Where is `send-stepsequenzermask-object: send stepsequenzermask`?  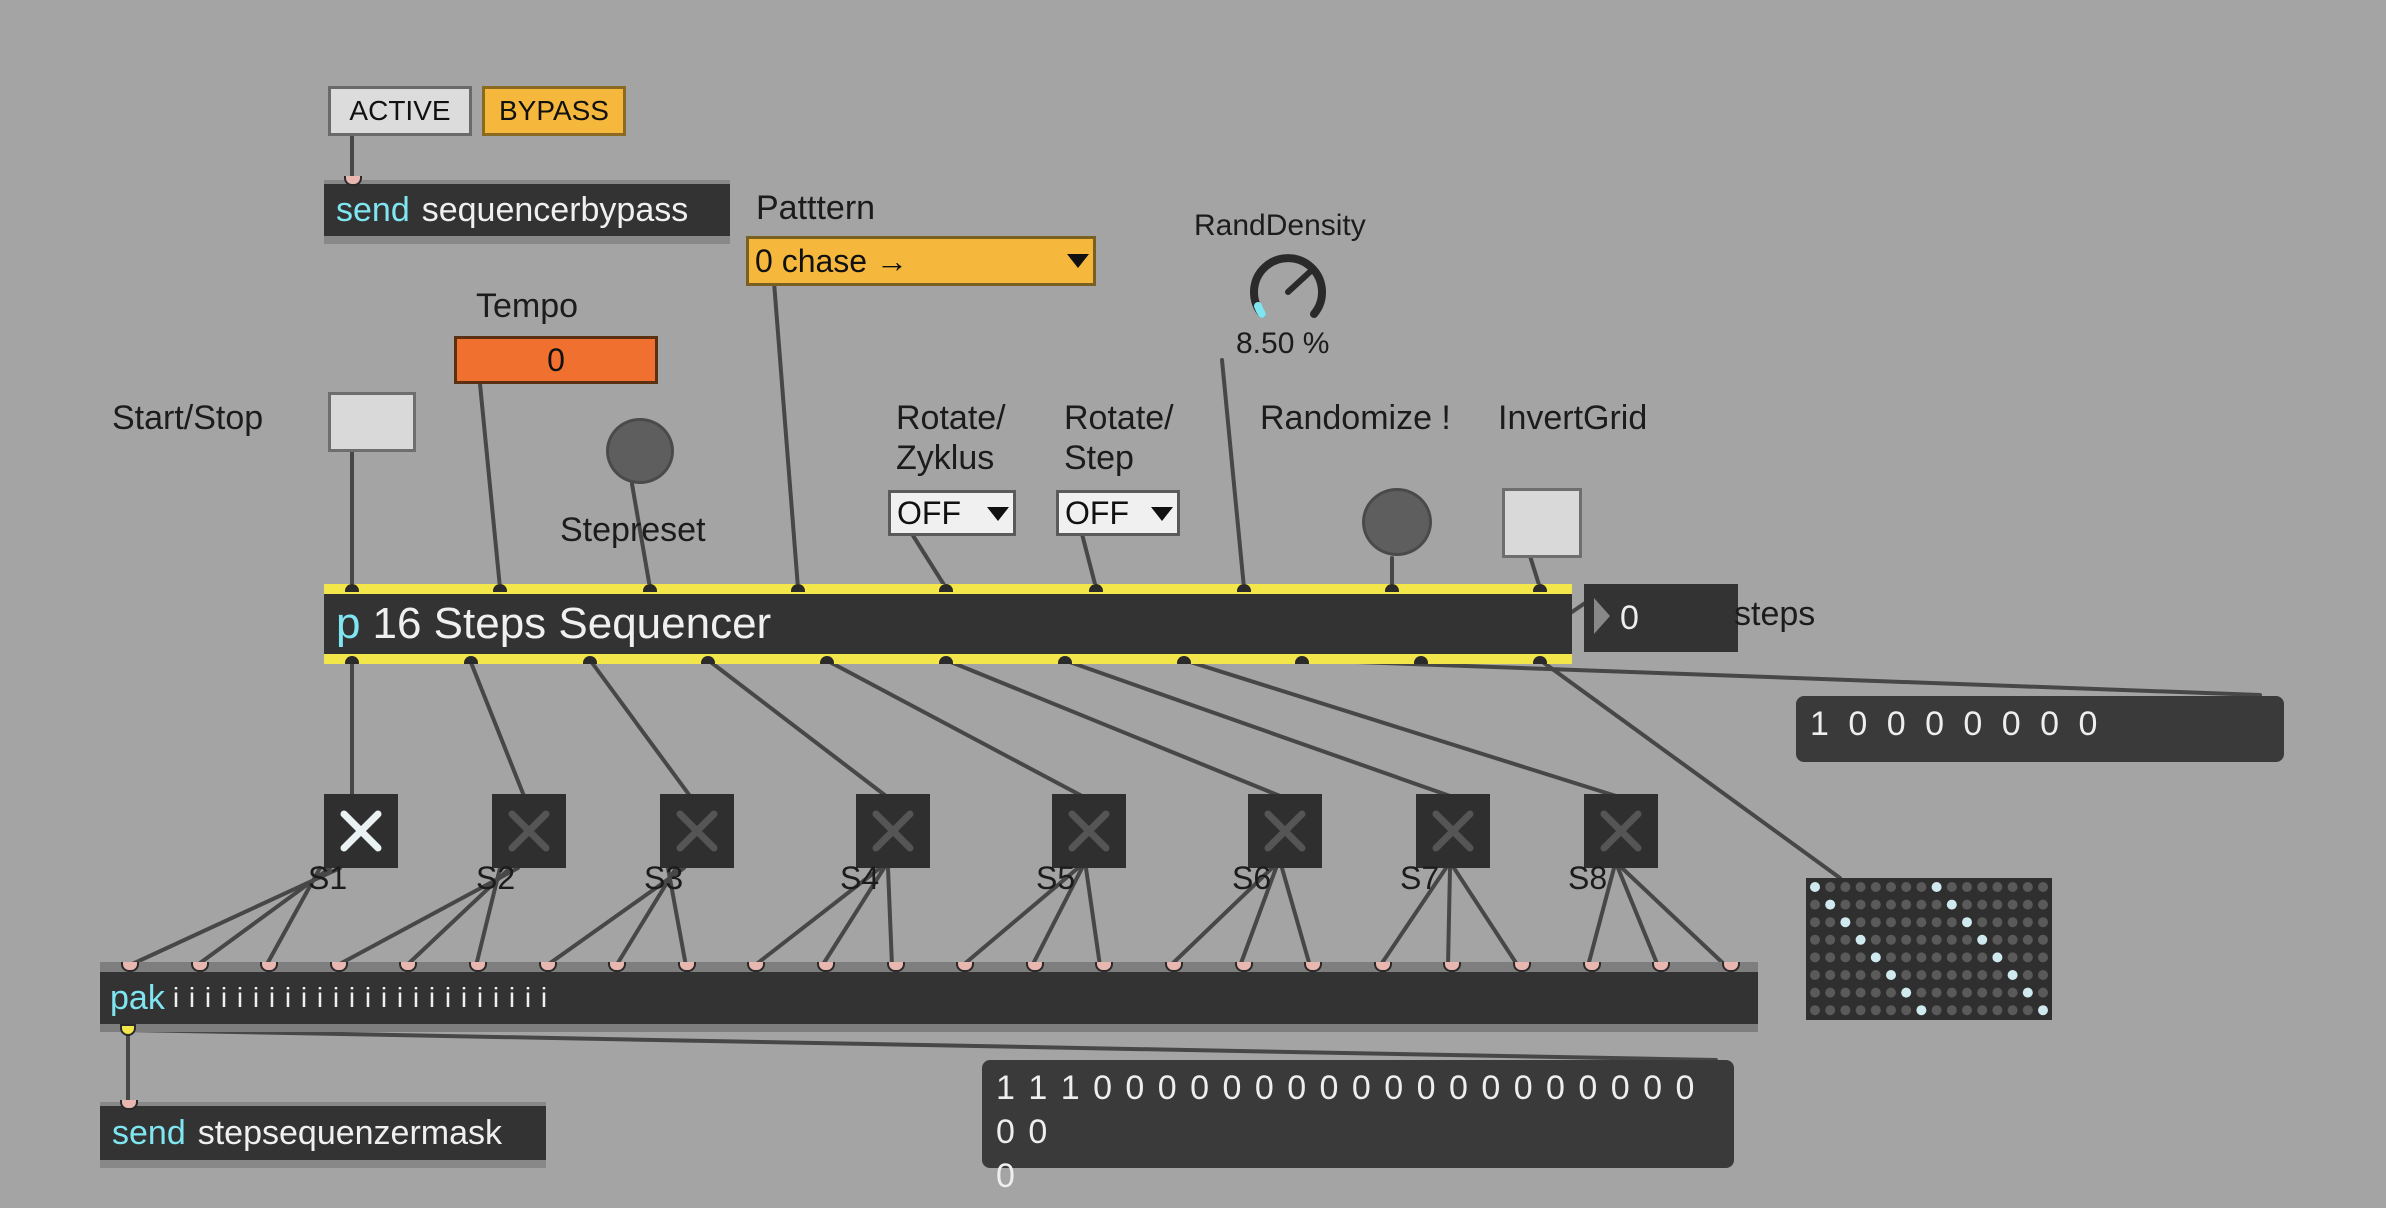
send-stepsequenzermask-object: send stepsequenzermask is located at coordinates (323, 1135).